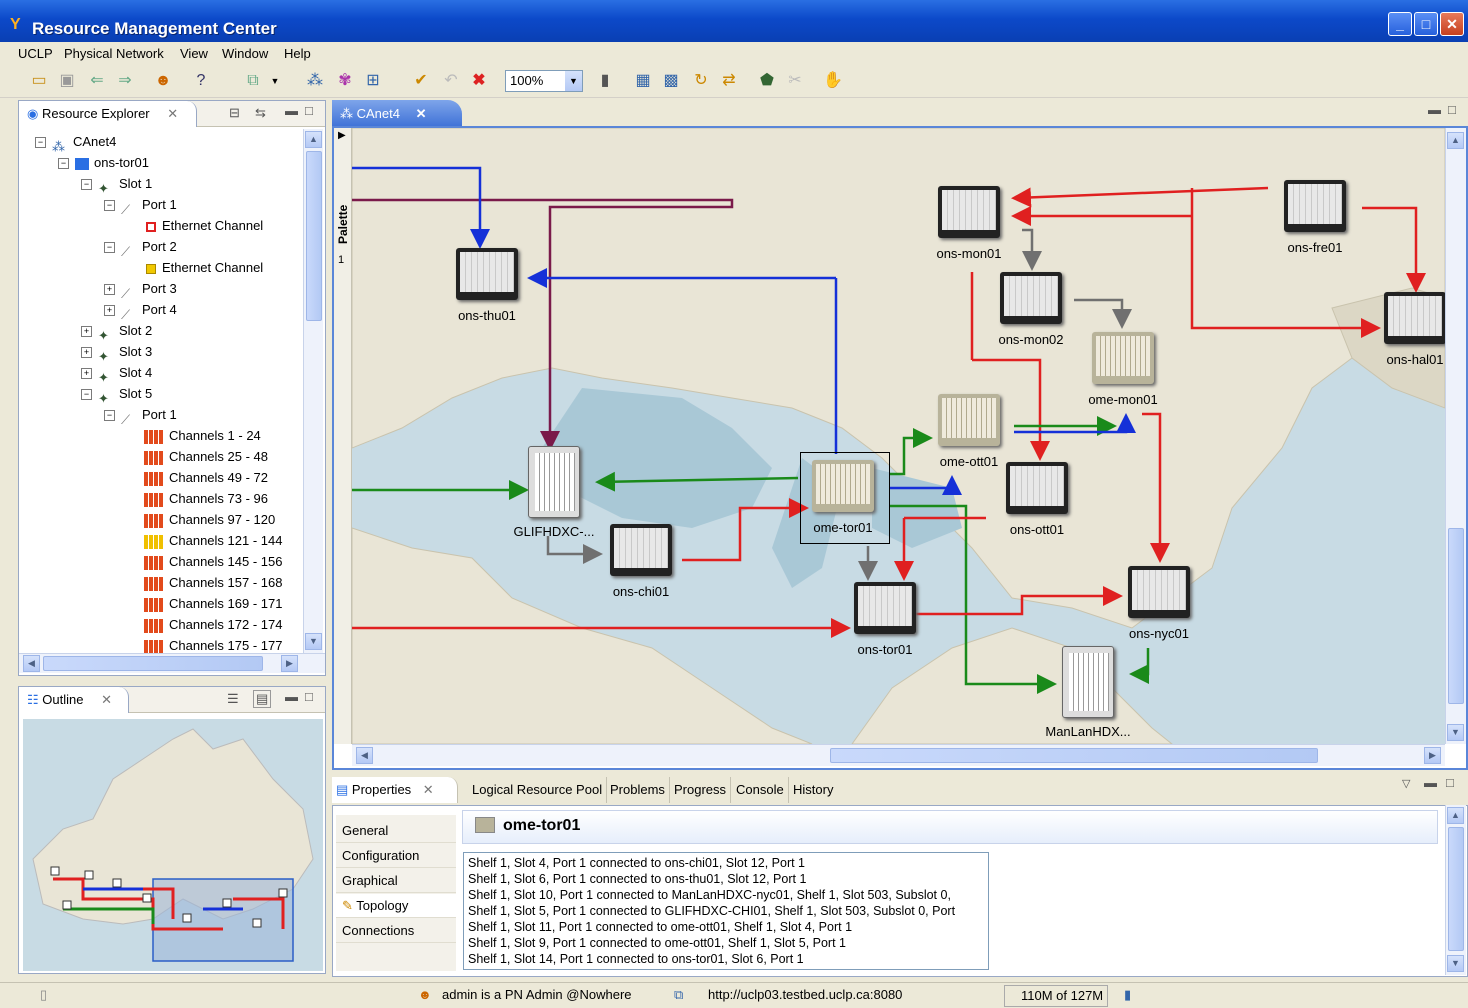 This screenshot has width=1468, height=1008. Describe the element at coordinates (43, 995) in the screenshot. I see `status-new-icon: ▯` at that location.